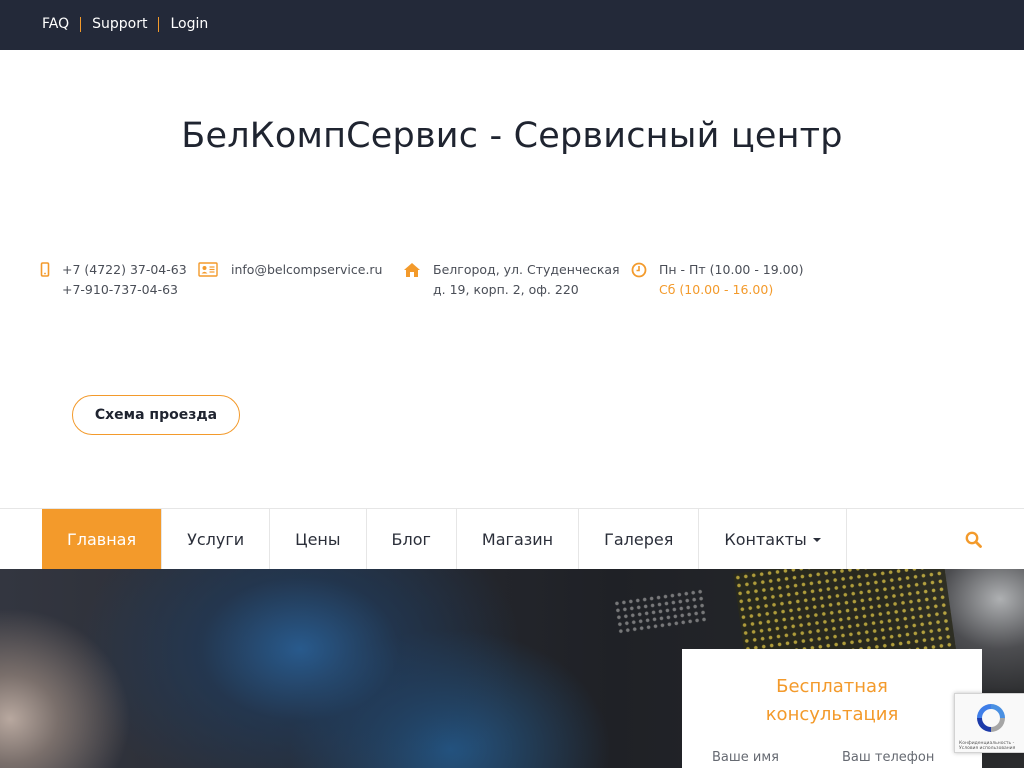 The width and height of the screenshot is (1024, 768). I want to click on nav-item-gallery: Галерея, so click(639, 539).